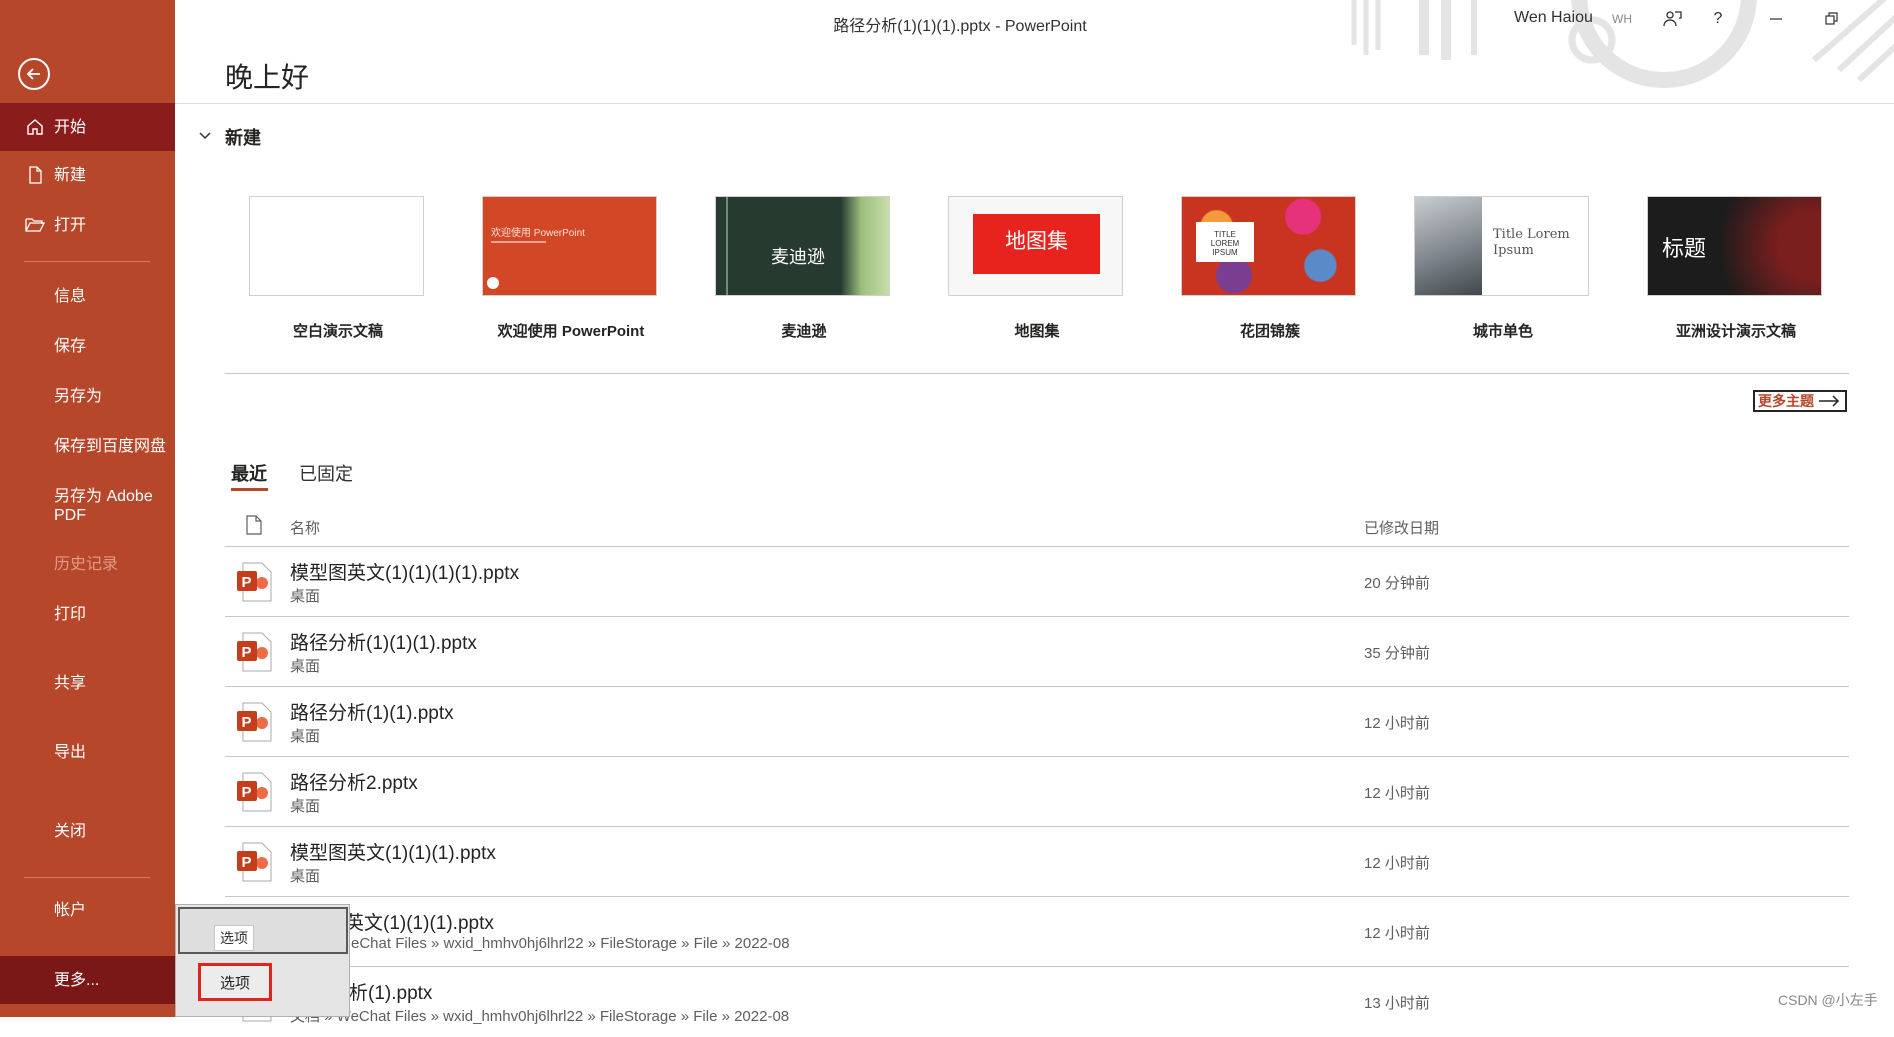 This screenshot has height=1037, width=1894. I want to click on file-name: 析(1).pptx, so click(391, 993).